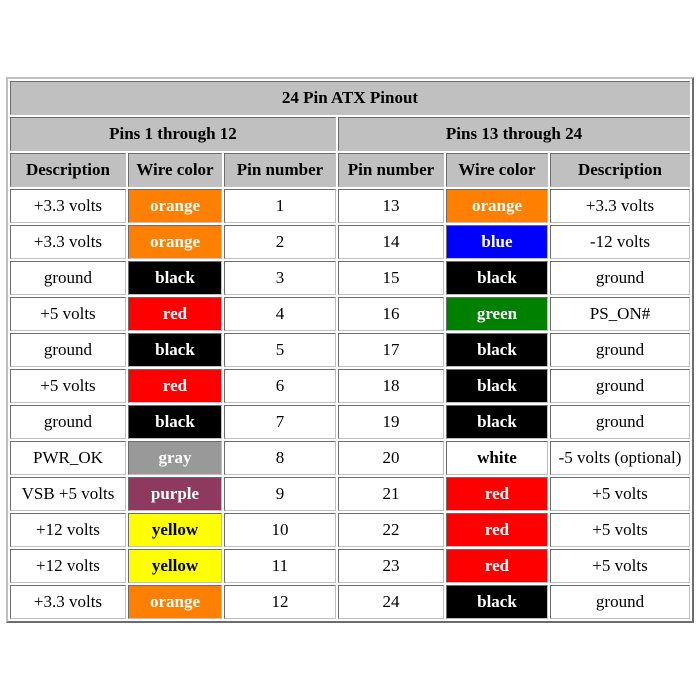 The height and width of the screenshot is (700, 700). Describe the element at coordinates (390, 602) in the screenshot. I see `cell-pin-number-right: 24` at that location.